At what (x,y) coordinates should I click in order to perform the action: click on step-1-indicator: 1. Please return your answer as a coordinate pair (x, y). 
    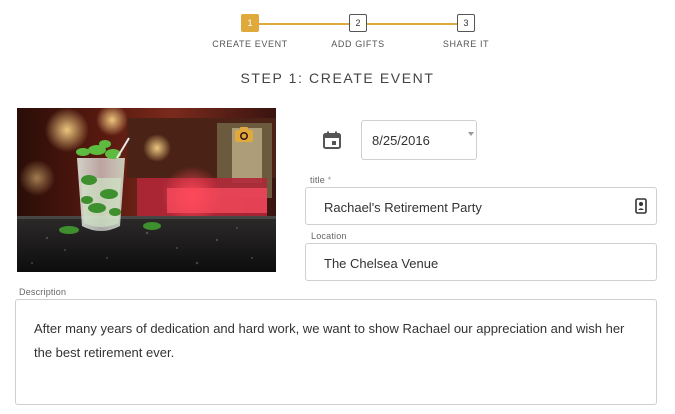
    Looking at the image, I should click on (250, 23).